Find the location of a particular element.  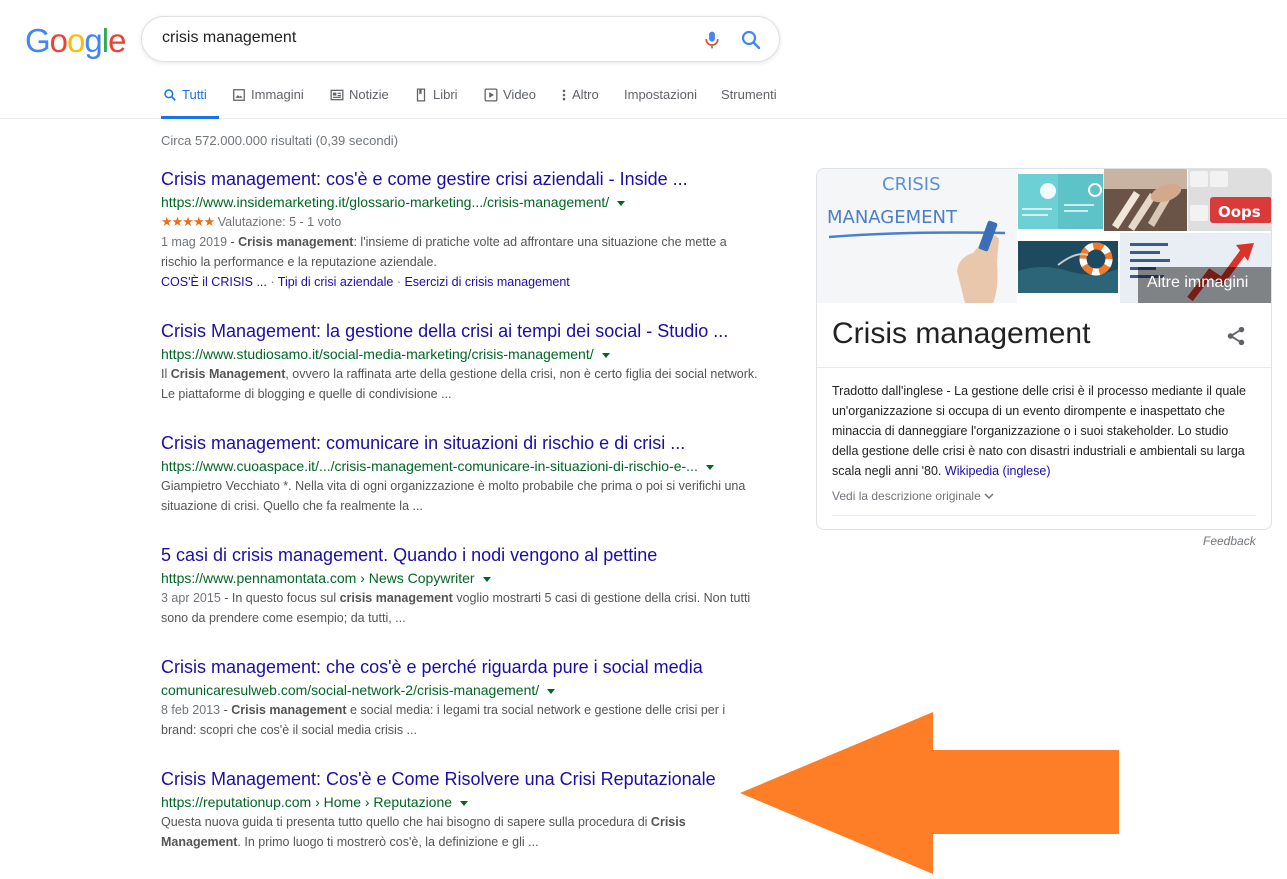

logo-letter: g is located at coordinates (93, 40).